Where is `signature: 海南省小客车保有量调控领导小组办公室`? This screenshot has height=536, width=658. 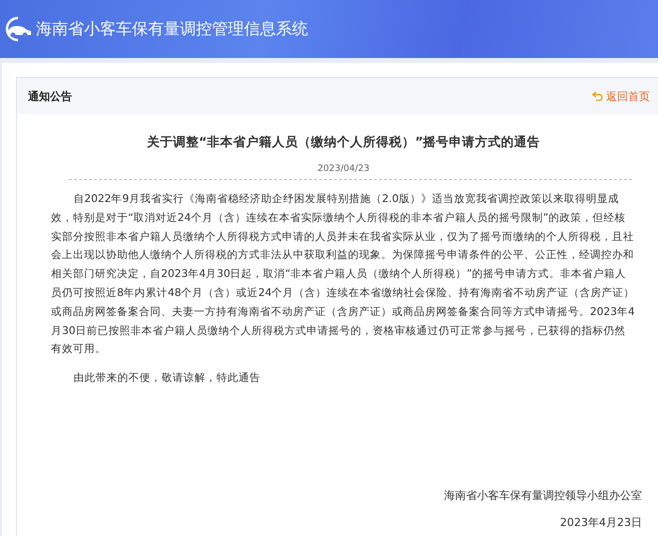 signature: 海南省小客车保有量调控领导小组办公室 is located at coordinates (542, 495).